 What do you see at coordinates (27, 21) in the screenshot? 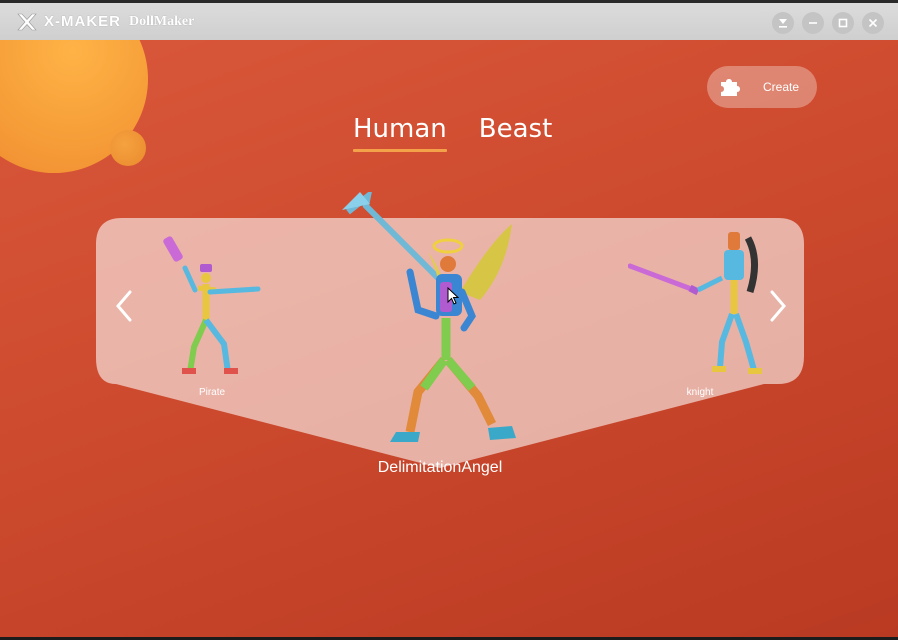
I see `x-maker-logo-icon` at bounding box center [27, 21].